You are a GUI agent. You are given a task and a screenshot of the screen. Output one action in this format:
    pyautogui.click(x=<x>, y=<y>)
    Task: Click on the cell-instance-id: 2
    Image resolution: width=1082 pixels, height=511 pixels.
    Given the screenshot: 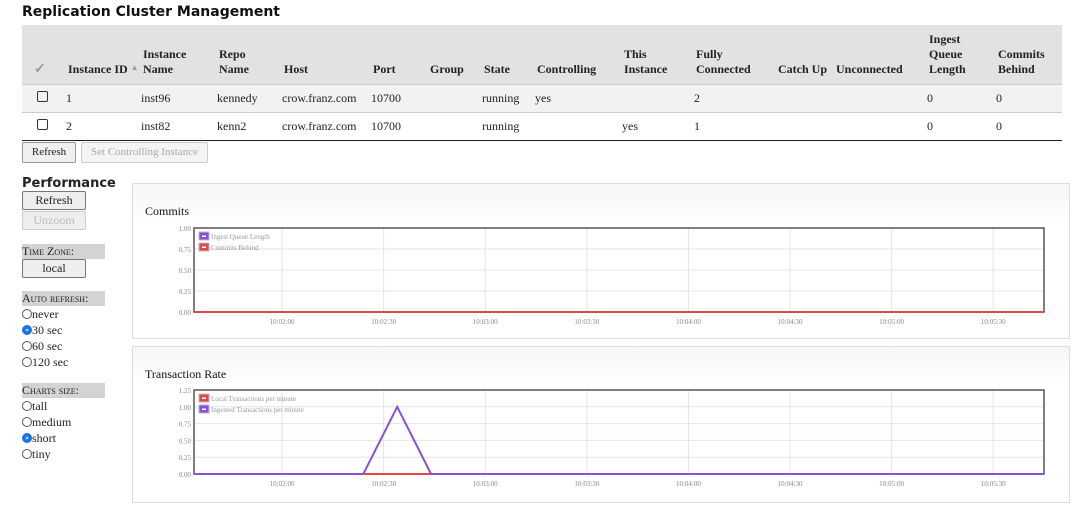 What is the action you would take?
    pyautogui.click(x=97, y=126)
    